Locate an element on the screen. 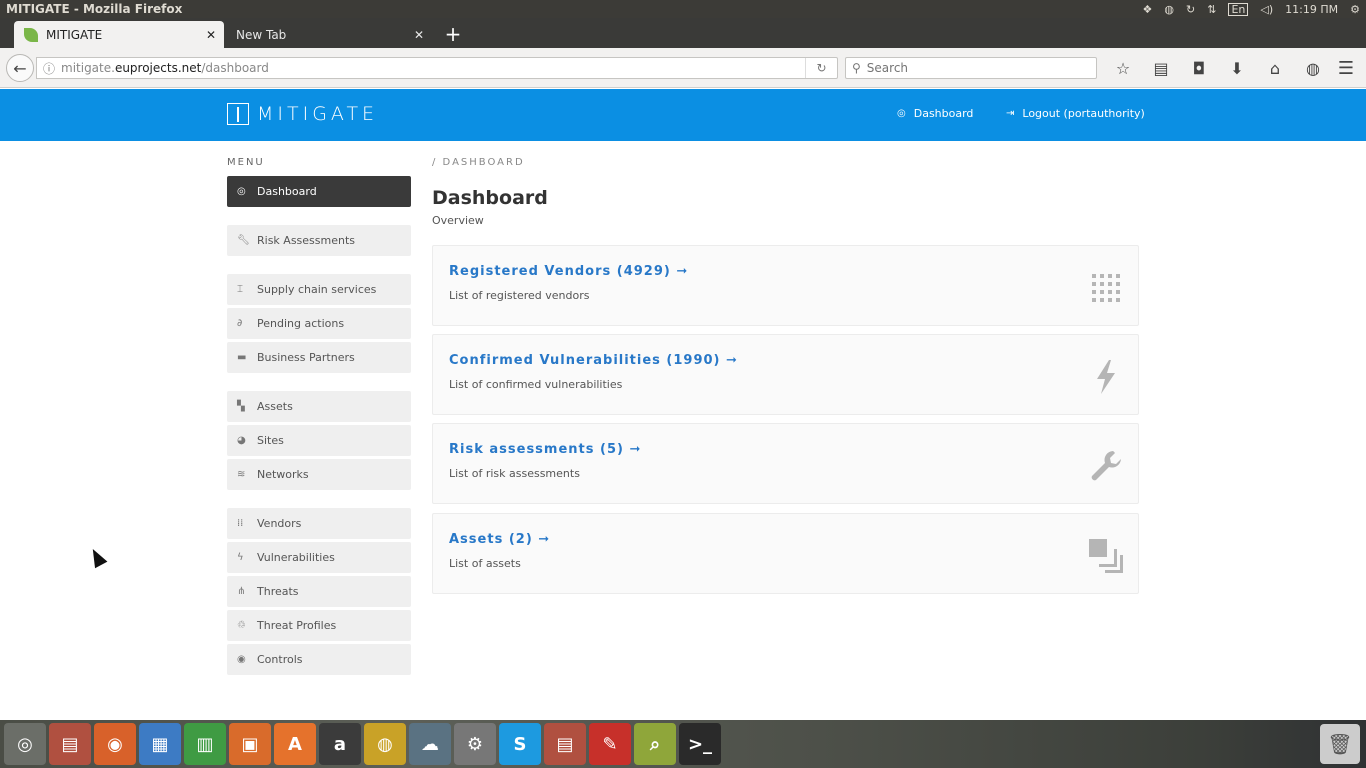  eye-icon: ◉ is located at coordinates (241, 659).